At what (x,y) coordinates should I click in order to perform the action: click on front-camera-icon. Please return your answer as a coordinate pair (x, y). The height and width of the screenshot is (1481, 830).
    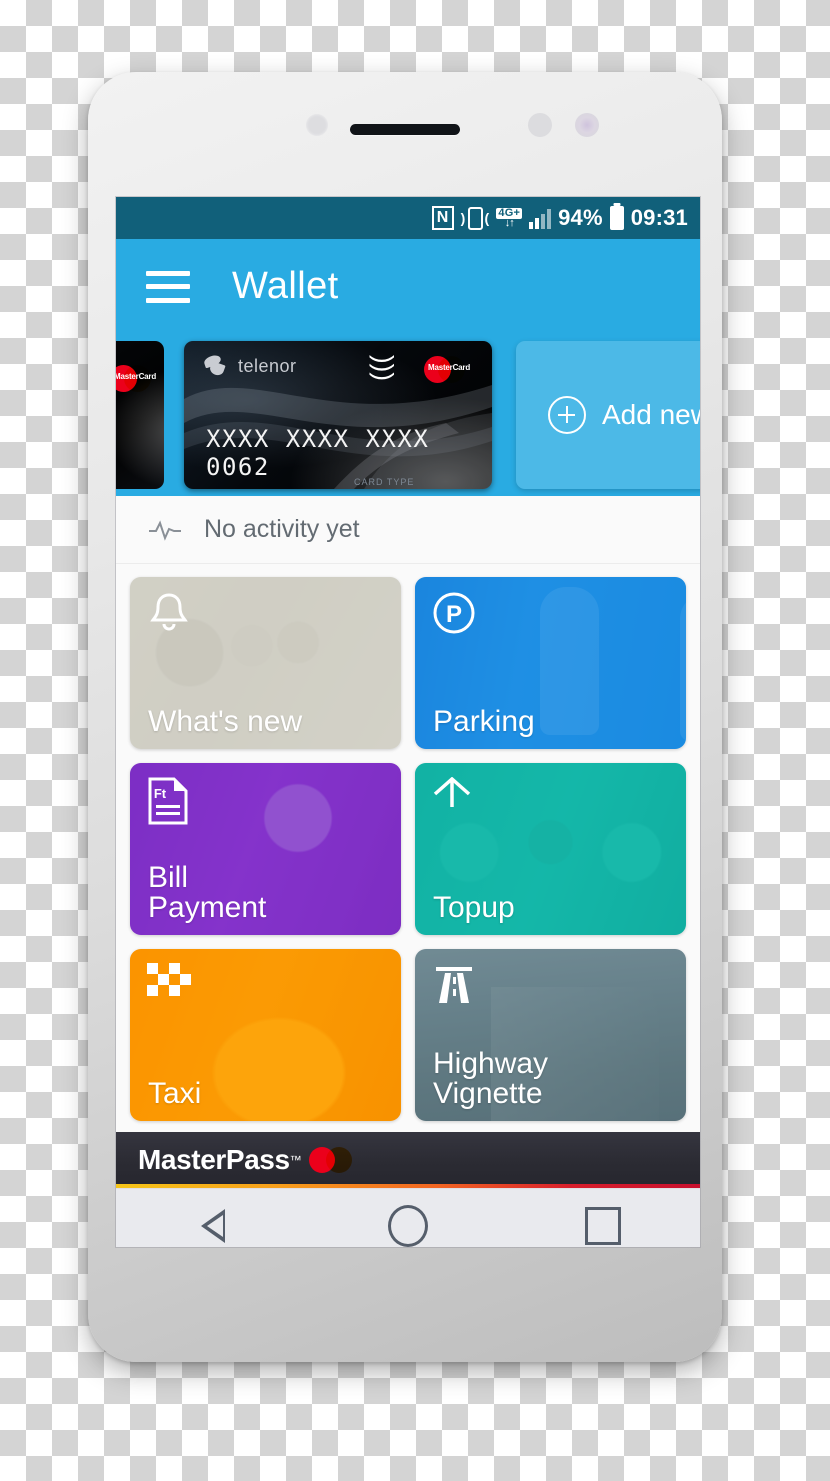
    Looking at the image, I should click on (587, 125).